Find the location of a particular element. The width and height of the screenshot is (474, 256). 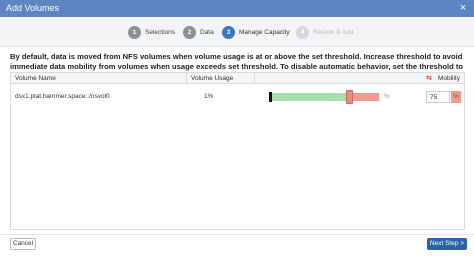

column-header-volume-usage: Volume Usage is located at coordinates (209, 78).